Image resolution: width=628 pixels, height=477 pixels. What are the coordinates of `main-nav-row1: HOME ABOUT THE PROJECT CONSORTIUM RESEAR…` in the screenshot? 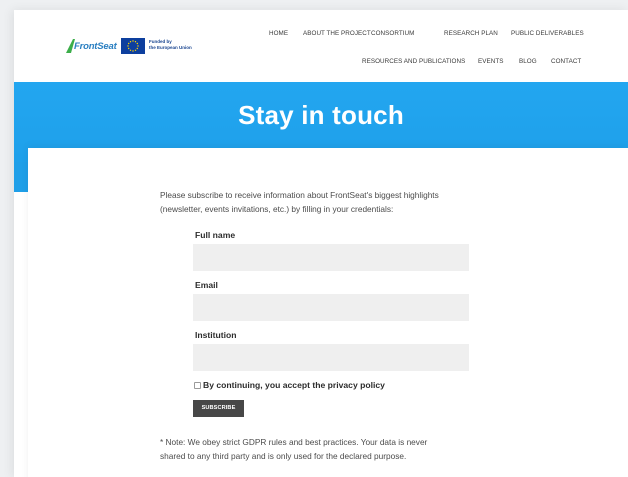 It's located at (321, 35).